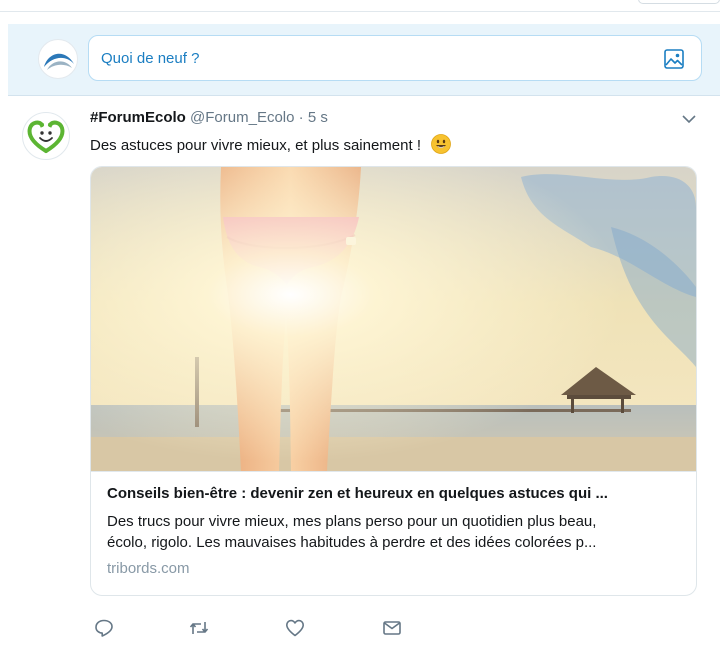  Describe the element at coordinates (689, 119) in the screenshot. I see `chevron-down-icon` at that location.